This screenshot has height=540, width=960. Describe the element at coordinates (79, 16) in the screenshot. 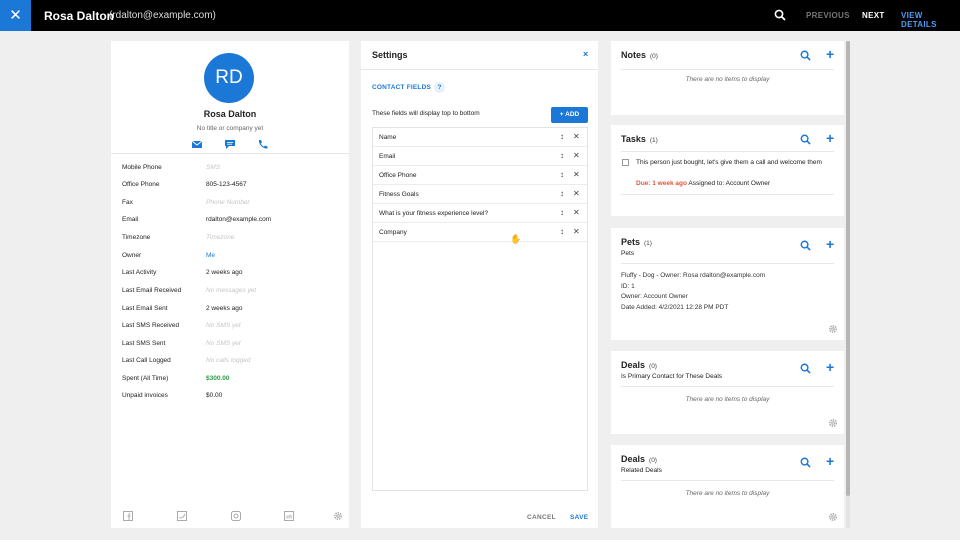

I see `contact-name: Rosa Dalton` at that location.